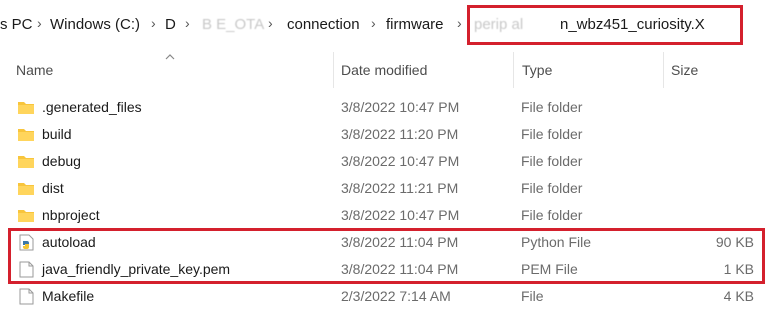  What do you see at coordinates (34, 70) in the screenshot?
I see `column-name: Name` at bounding box center [34, 70].